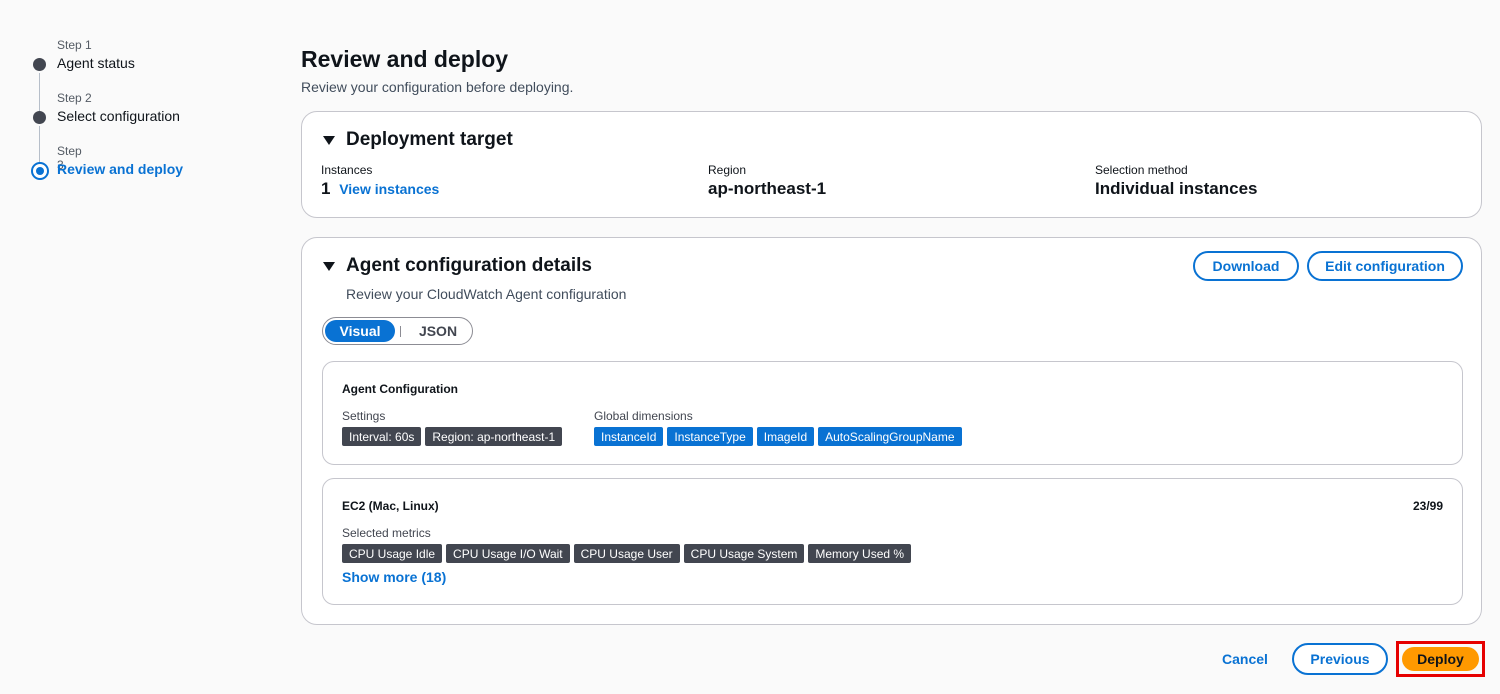  Describe the element at coordinates (347, 170) in the screenshot. I see `instances-label: Instances` at that location.